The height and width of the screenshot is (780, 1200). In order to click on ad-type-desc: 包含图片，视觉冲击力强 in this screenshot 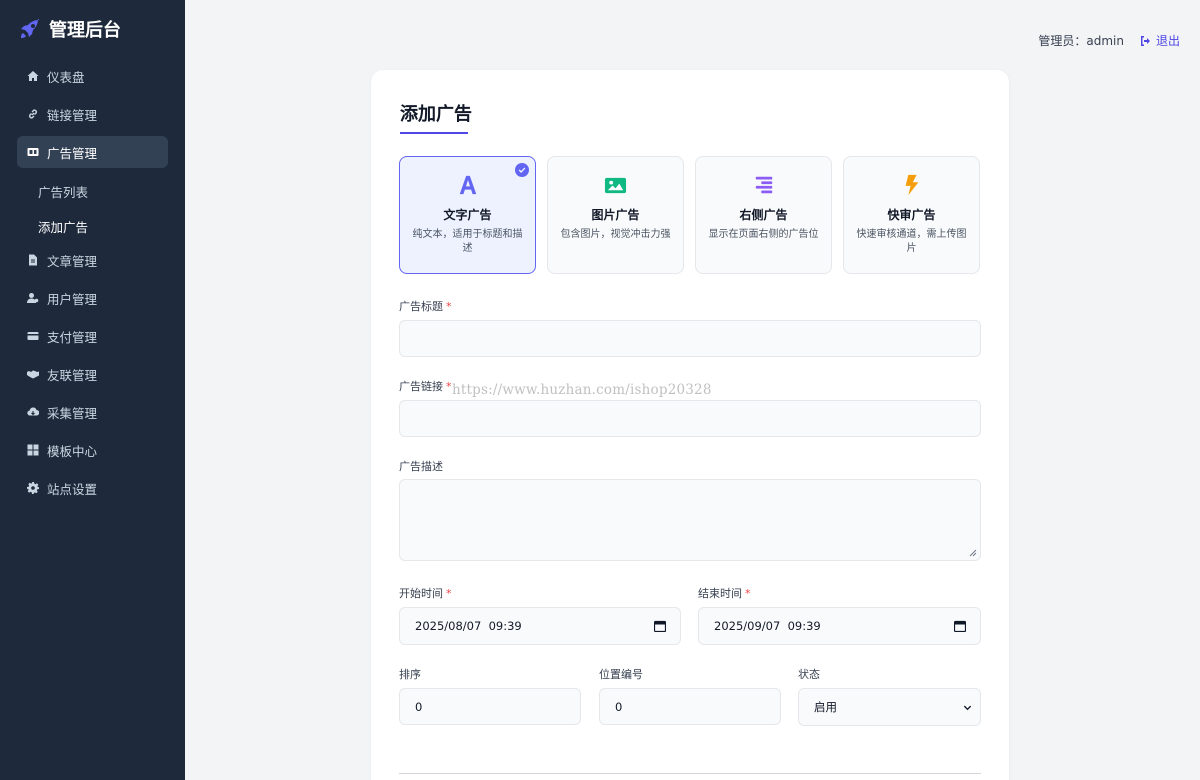, I will do `click(615, 234)`.